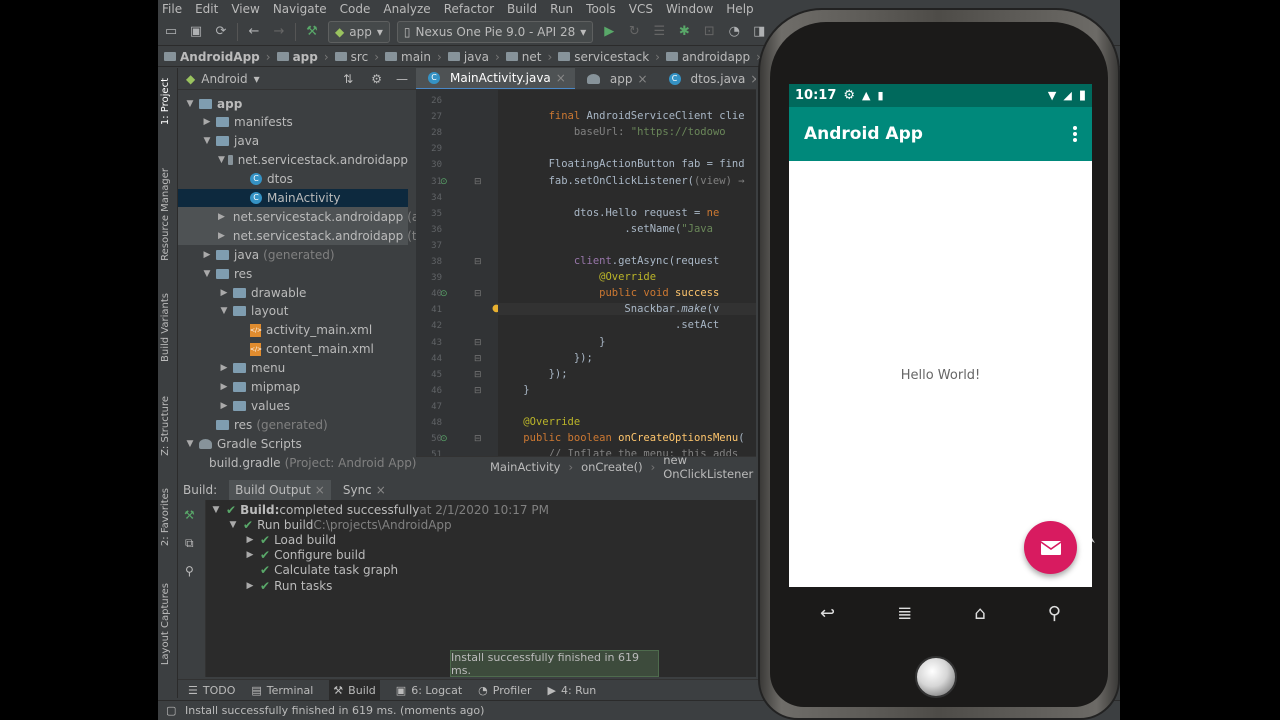  Describe the element at coordinates (684, 32) in the screenshot. I see `debug-icon: ✱` at that location.